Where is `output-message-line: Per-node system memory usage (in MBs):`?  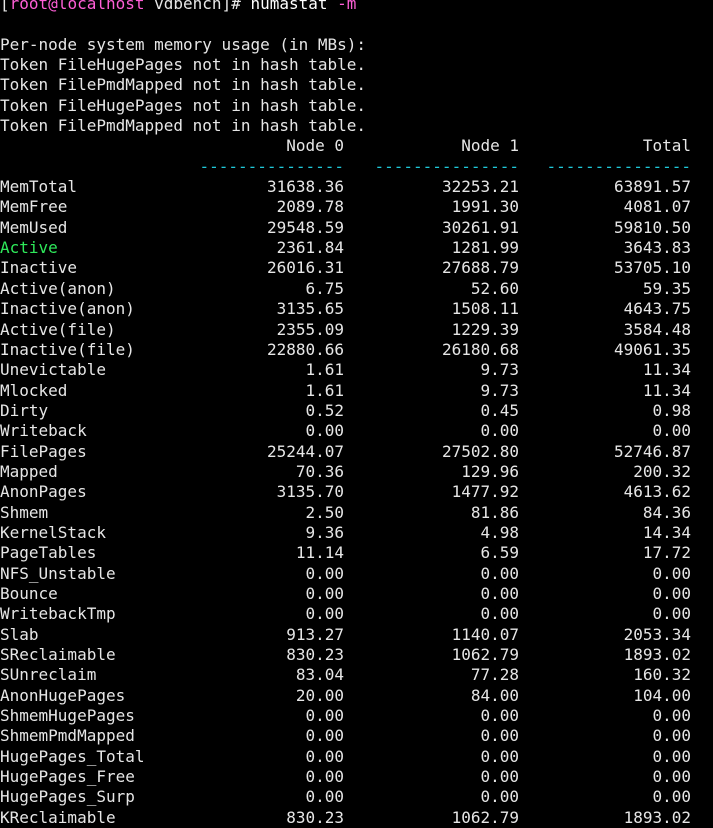
output-message-line: Per-node system memory usage (in MBs): is located at coordinates (183, 44).